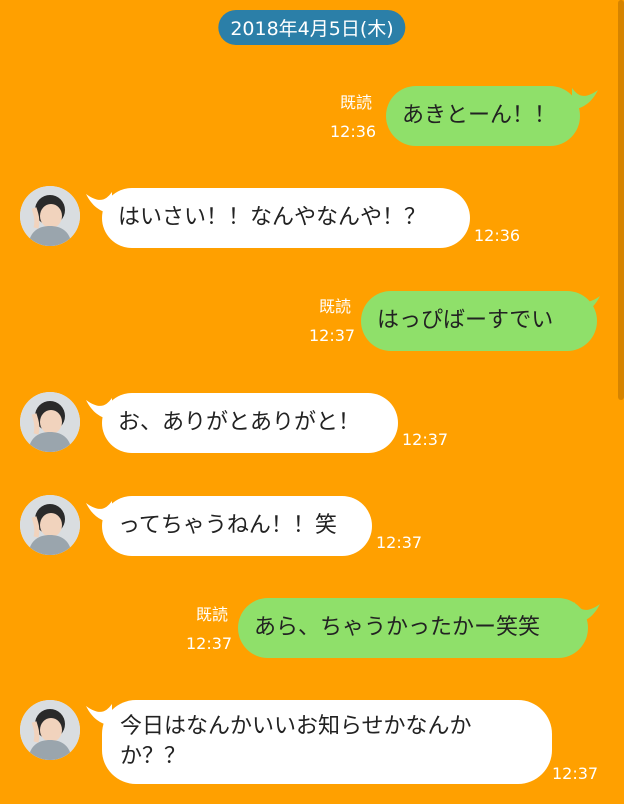 The height and width of the screenshot is (804, 624). What do you see at coordinates (413, 628) in the screenshot?
I see `message-bubble: あら、ちゃうかったかー笑笑` at bounding box center [413, 628].